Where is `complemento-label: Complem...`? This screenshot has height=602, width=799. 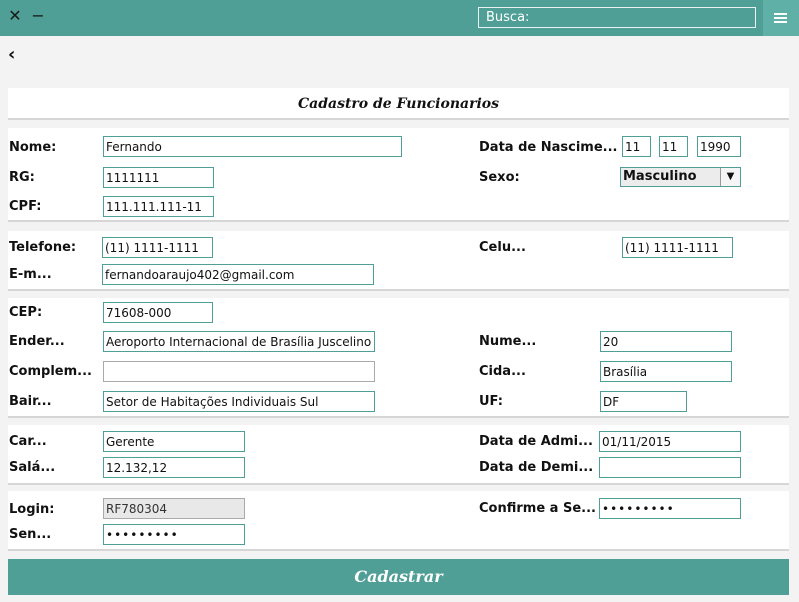 complemento-label: Complem... is located at coordinates (50, 371).